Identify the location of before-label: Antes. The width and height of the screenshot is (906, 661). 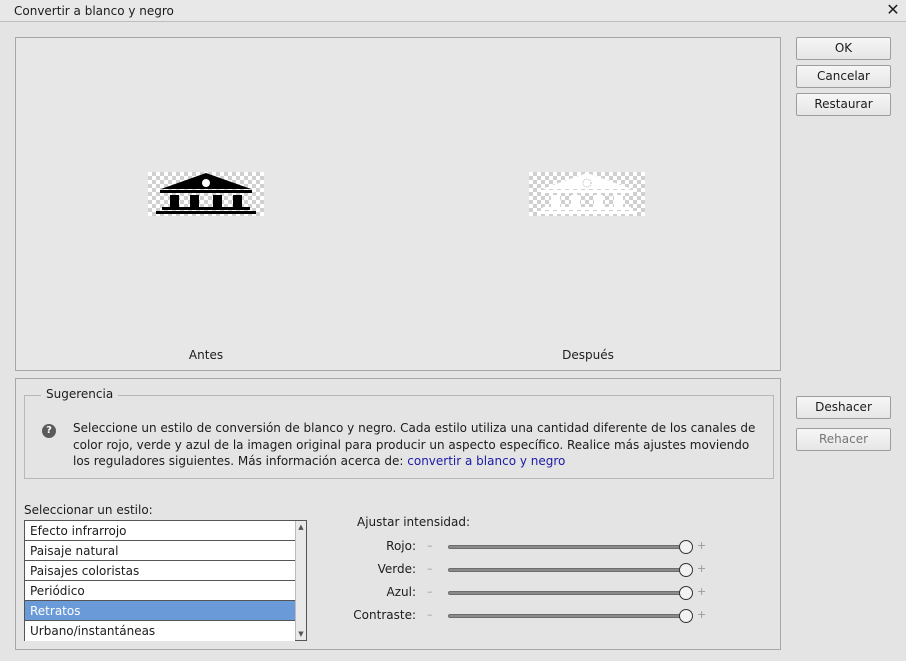
(206, 355).